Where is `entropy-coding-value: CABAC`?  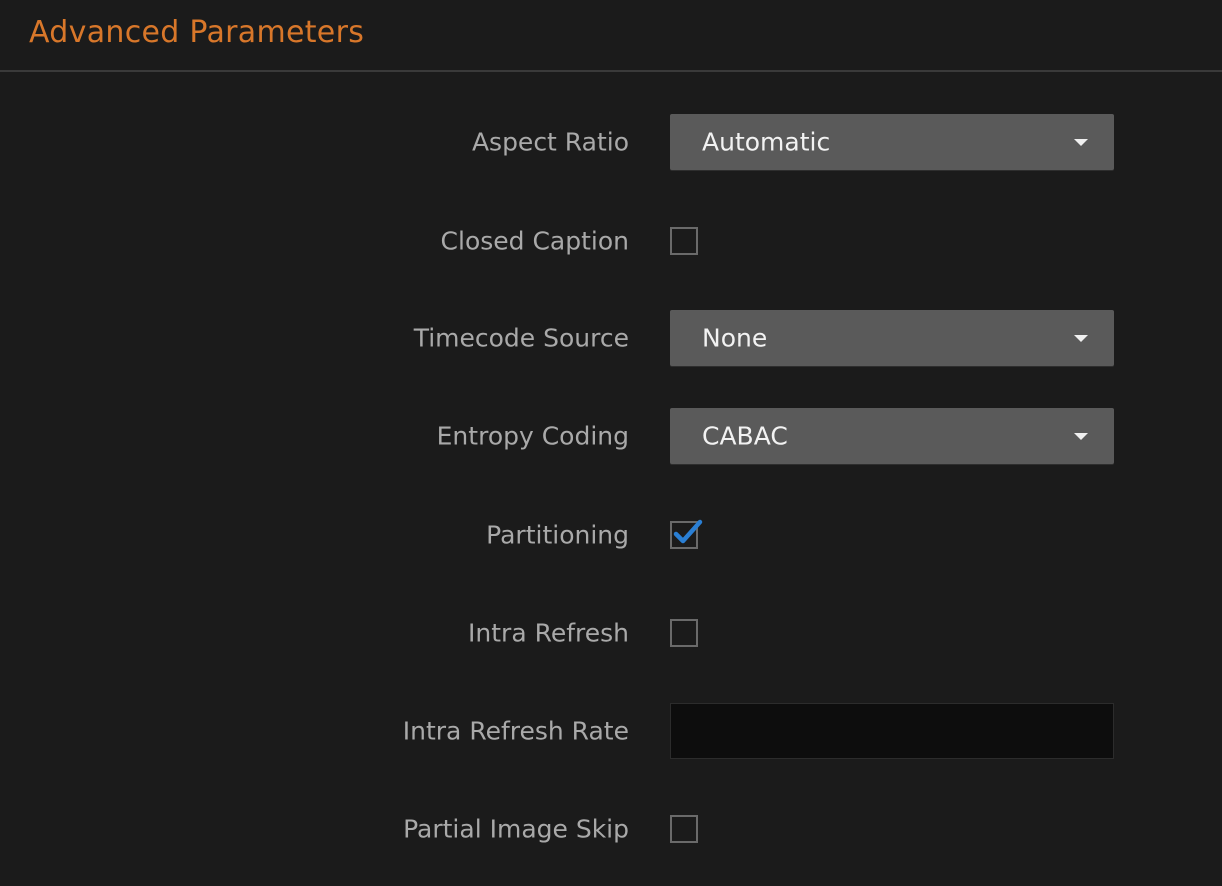
entropy-coding-value: CABAC is located at coordinates (745, 436).